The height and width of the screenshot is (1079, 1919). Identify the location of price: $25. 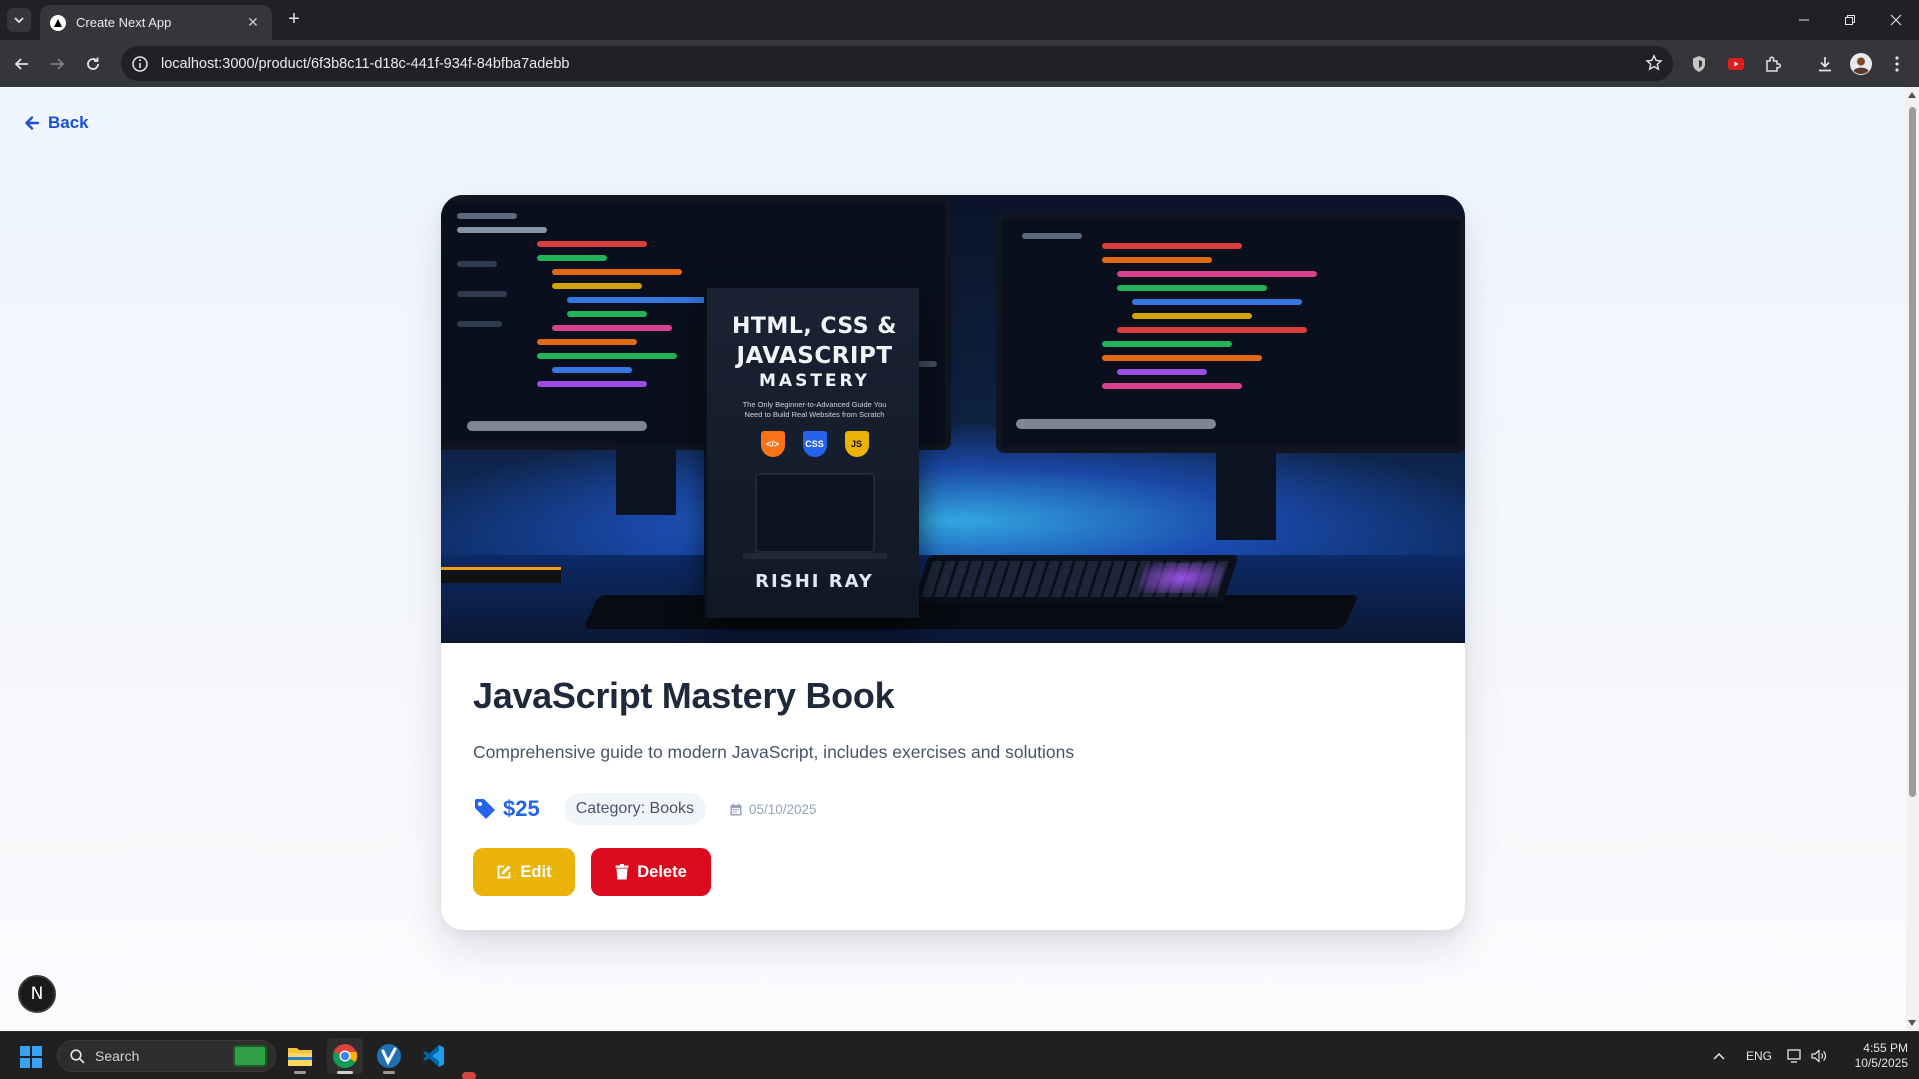
(506, 809).